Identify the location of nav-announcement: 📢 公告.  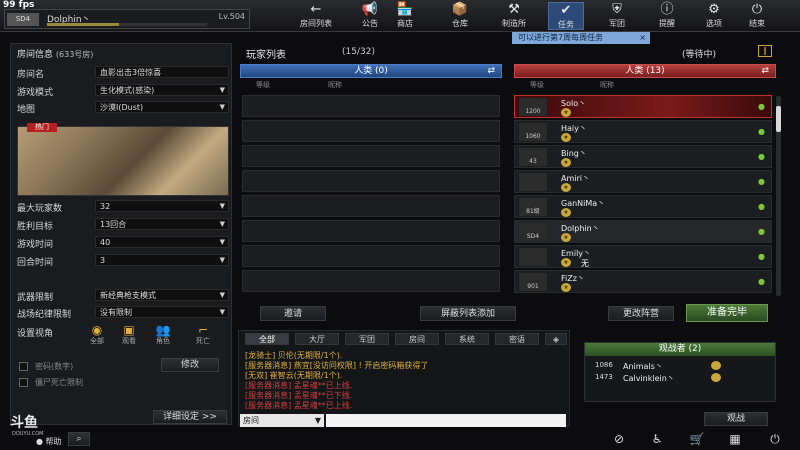
(370, 16).